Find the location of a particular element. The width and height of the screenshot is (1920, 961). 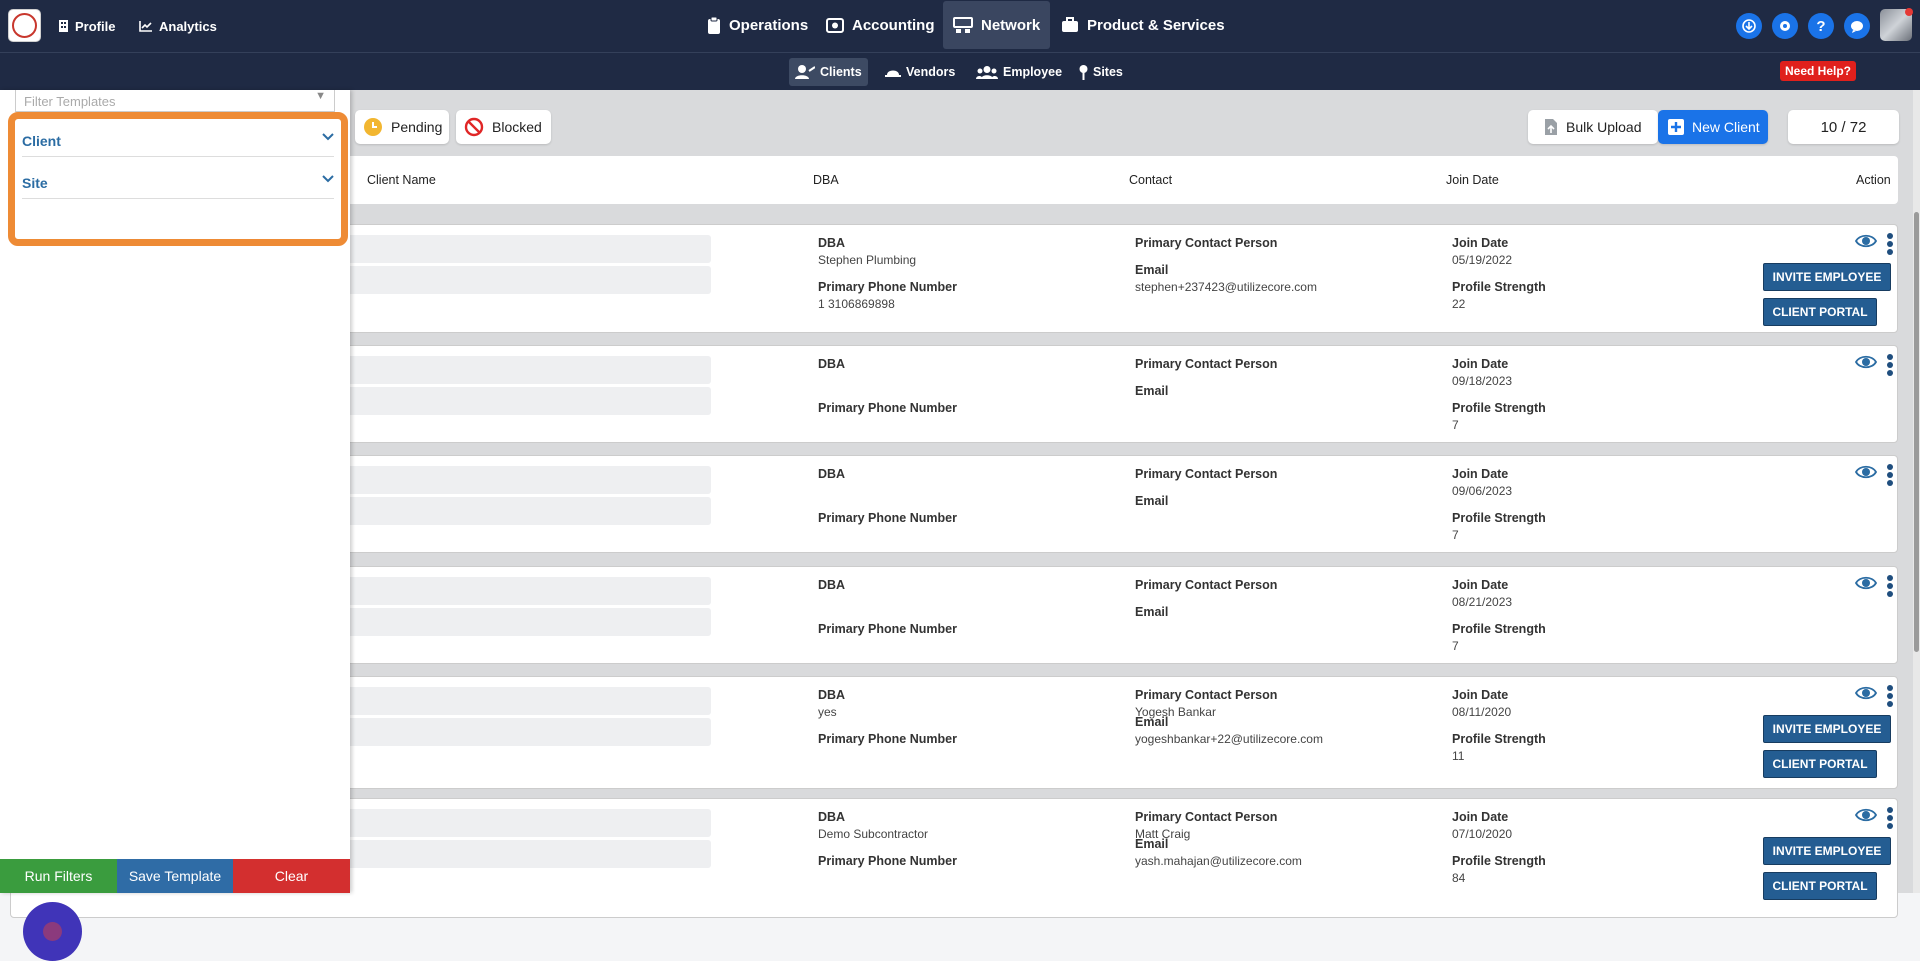

bulk-upload-button: Bulk Upload is located at coordinates (1593, 127).